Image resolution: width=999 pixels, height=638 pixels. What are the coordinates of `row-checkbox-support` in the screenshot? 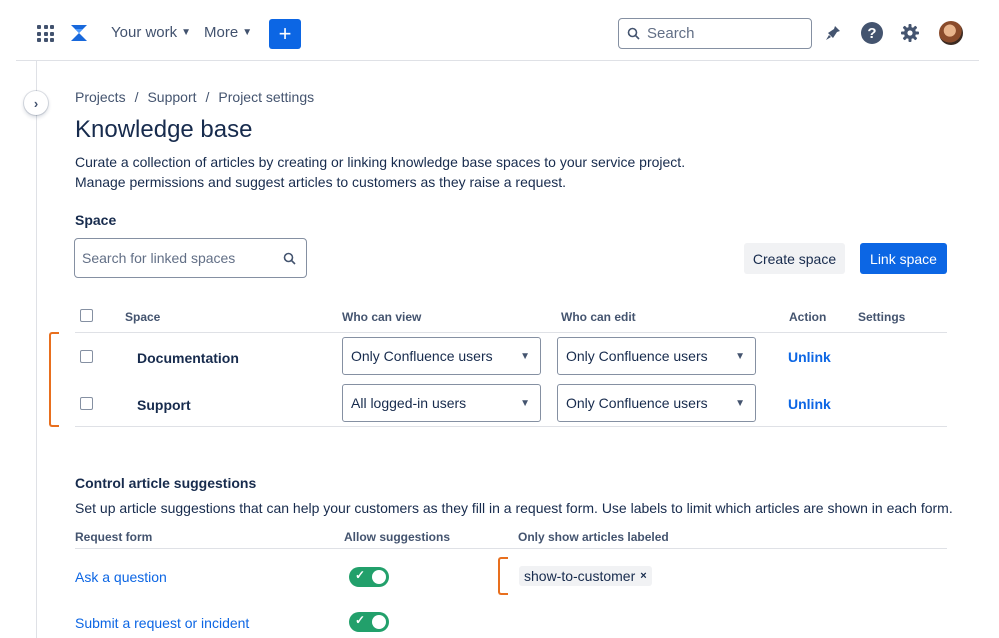 It's located at (86, 403).